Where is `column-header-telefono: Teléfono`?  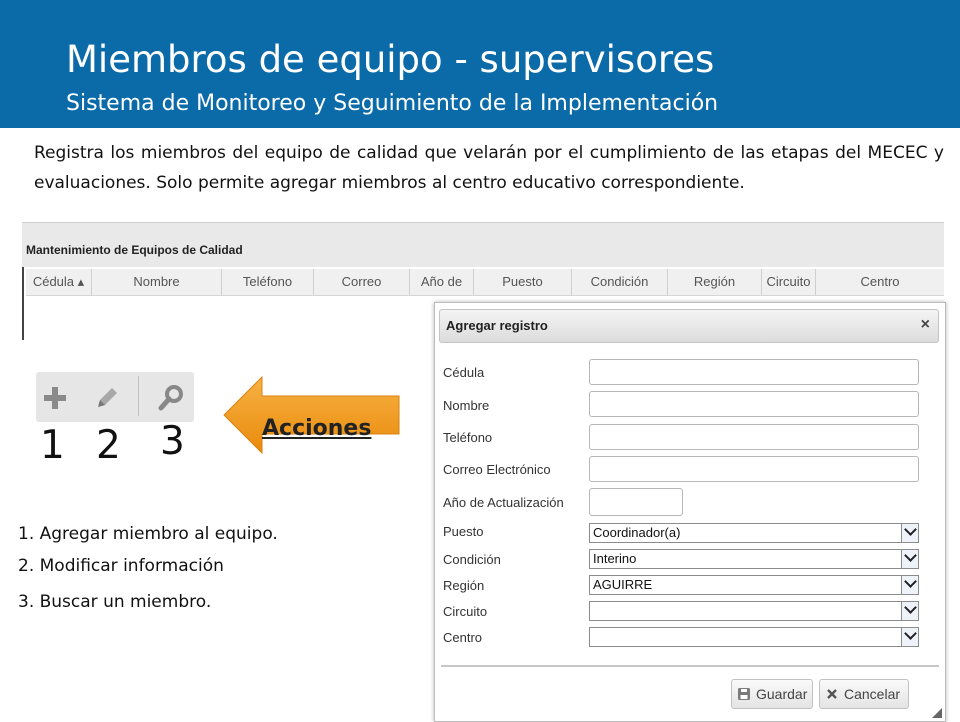 column-header-telefono: Teléfono is located at coordinates (268, 282).